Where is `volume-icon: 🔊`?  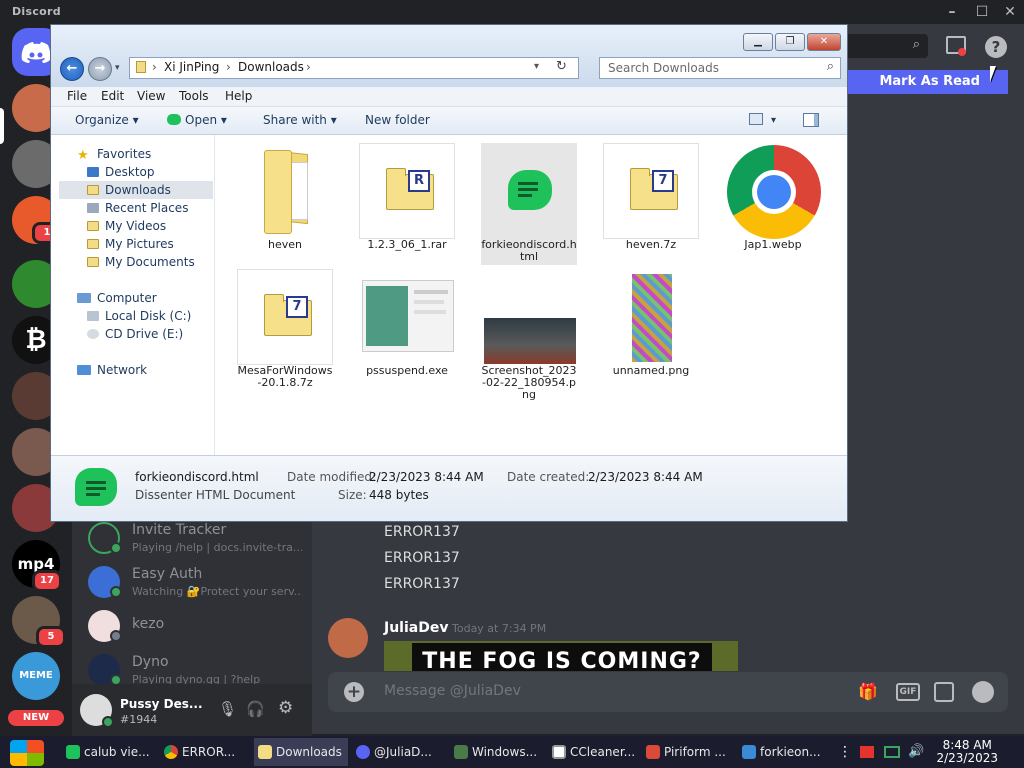
volume-icon: 🔊 is located at coordinates (916, 751).